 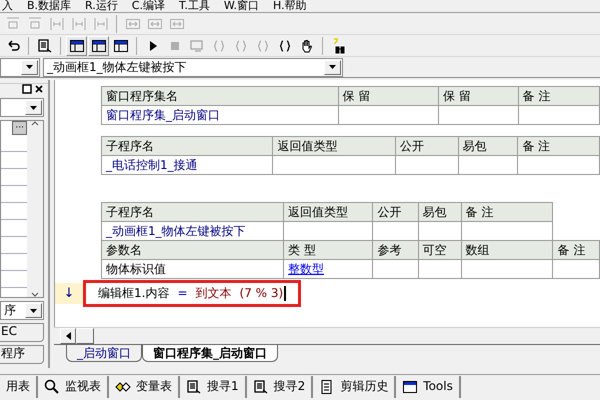 I want to click on document-tab: _启动窗口, so click(x=104, y=353).